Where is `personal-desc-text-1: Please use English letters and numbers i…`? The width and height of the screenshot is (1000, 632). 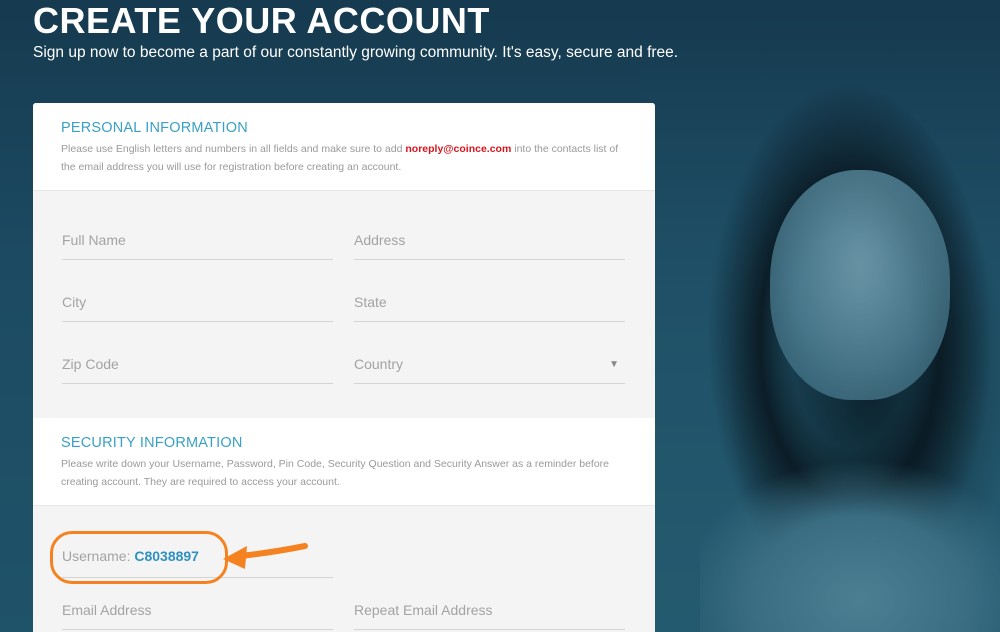
personal-desc-text-1: Please use English letters and numbers i… is located at coordinates (233, 149).